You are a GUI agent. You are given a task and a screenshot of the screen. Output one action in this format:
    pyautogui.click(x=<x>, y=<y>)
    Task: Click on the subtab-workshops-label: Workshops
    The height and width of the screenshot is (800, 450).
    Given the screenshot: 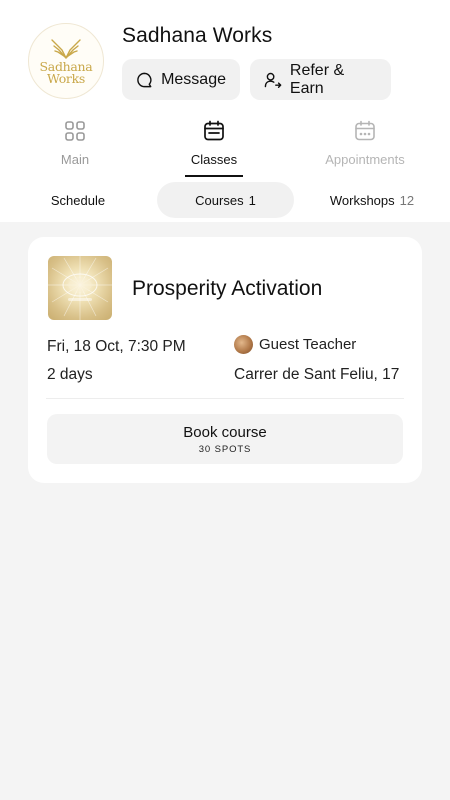 What is the action you would take?
    pyautogui.click(x=362, y=200)
    